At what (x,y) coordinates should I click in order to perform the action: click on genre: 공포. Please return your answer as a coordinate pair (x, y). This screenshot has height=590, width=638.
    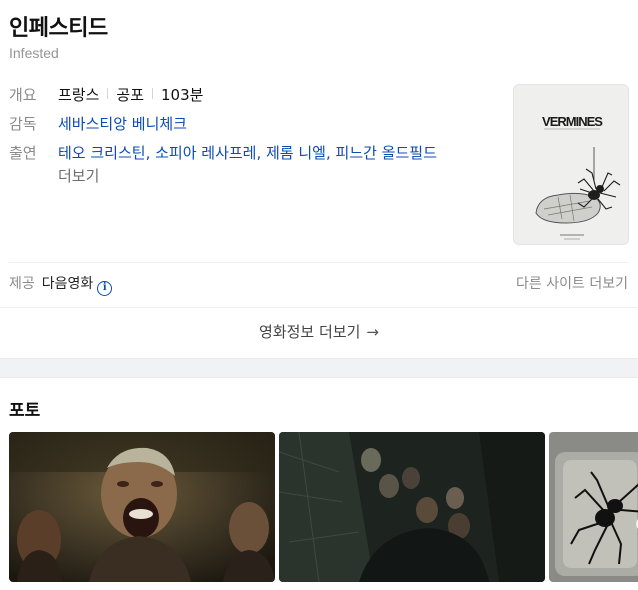
    Looking at the image, I should click on (130, 95).